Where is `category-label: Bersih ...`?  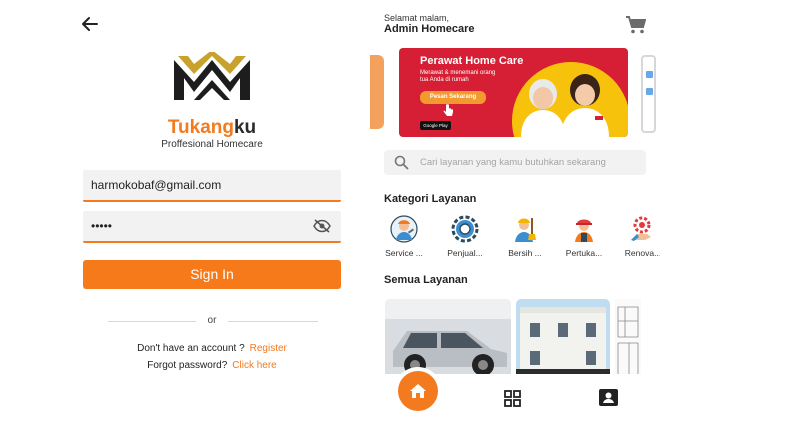 category-label: Bersih ... is located at coordinates (525, 253).